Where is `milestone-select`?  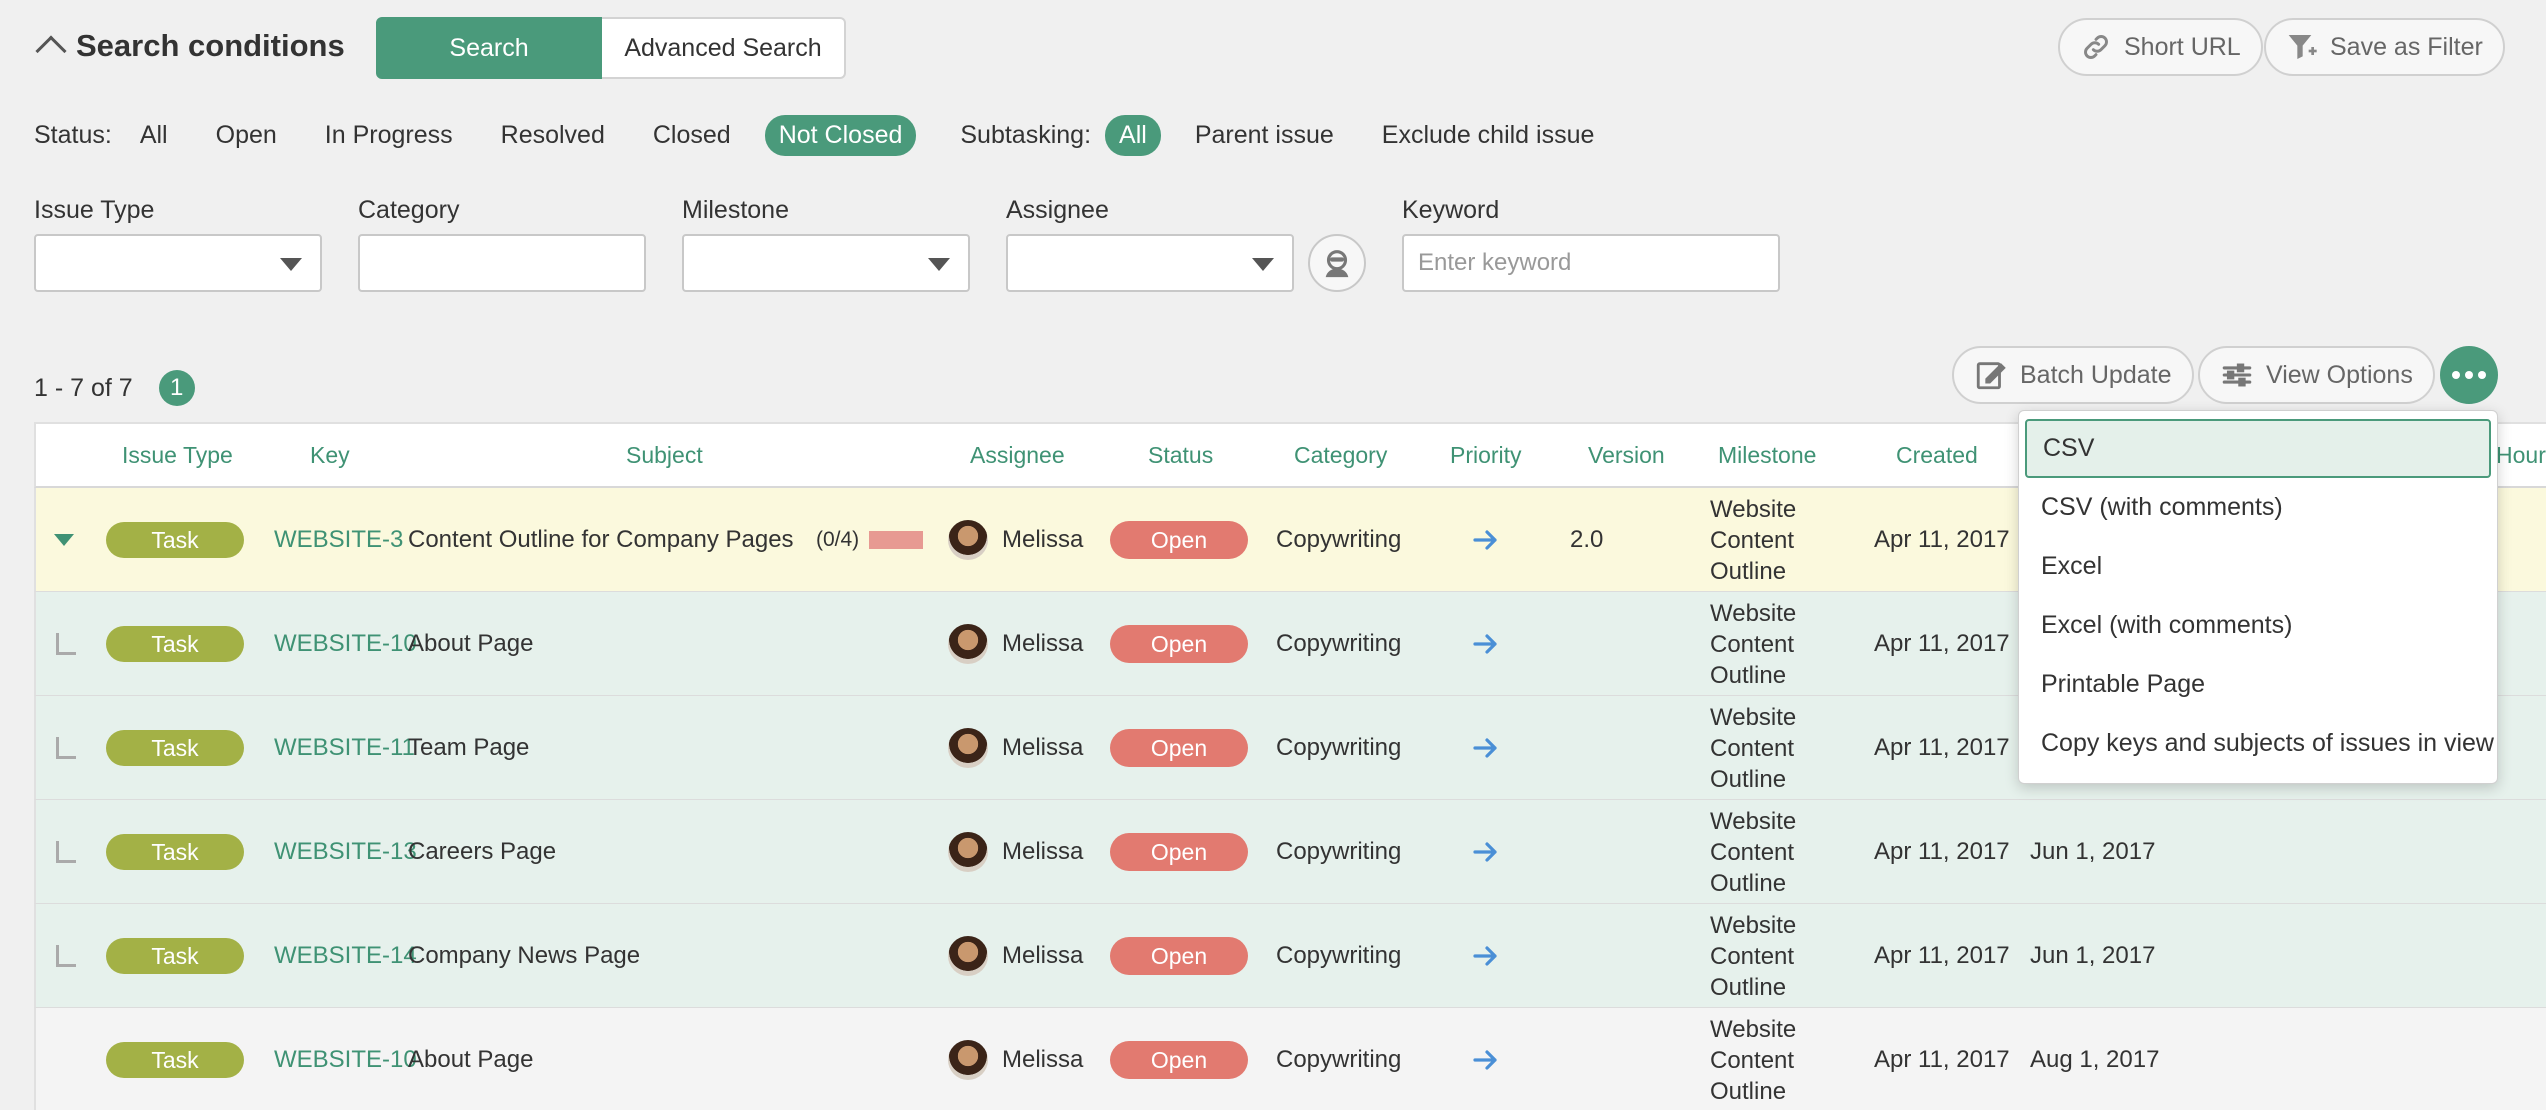
milestone-select is located at coordinates (826, 263).